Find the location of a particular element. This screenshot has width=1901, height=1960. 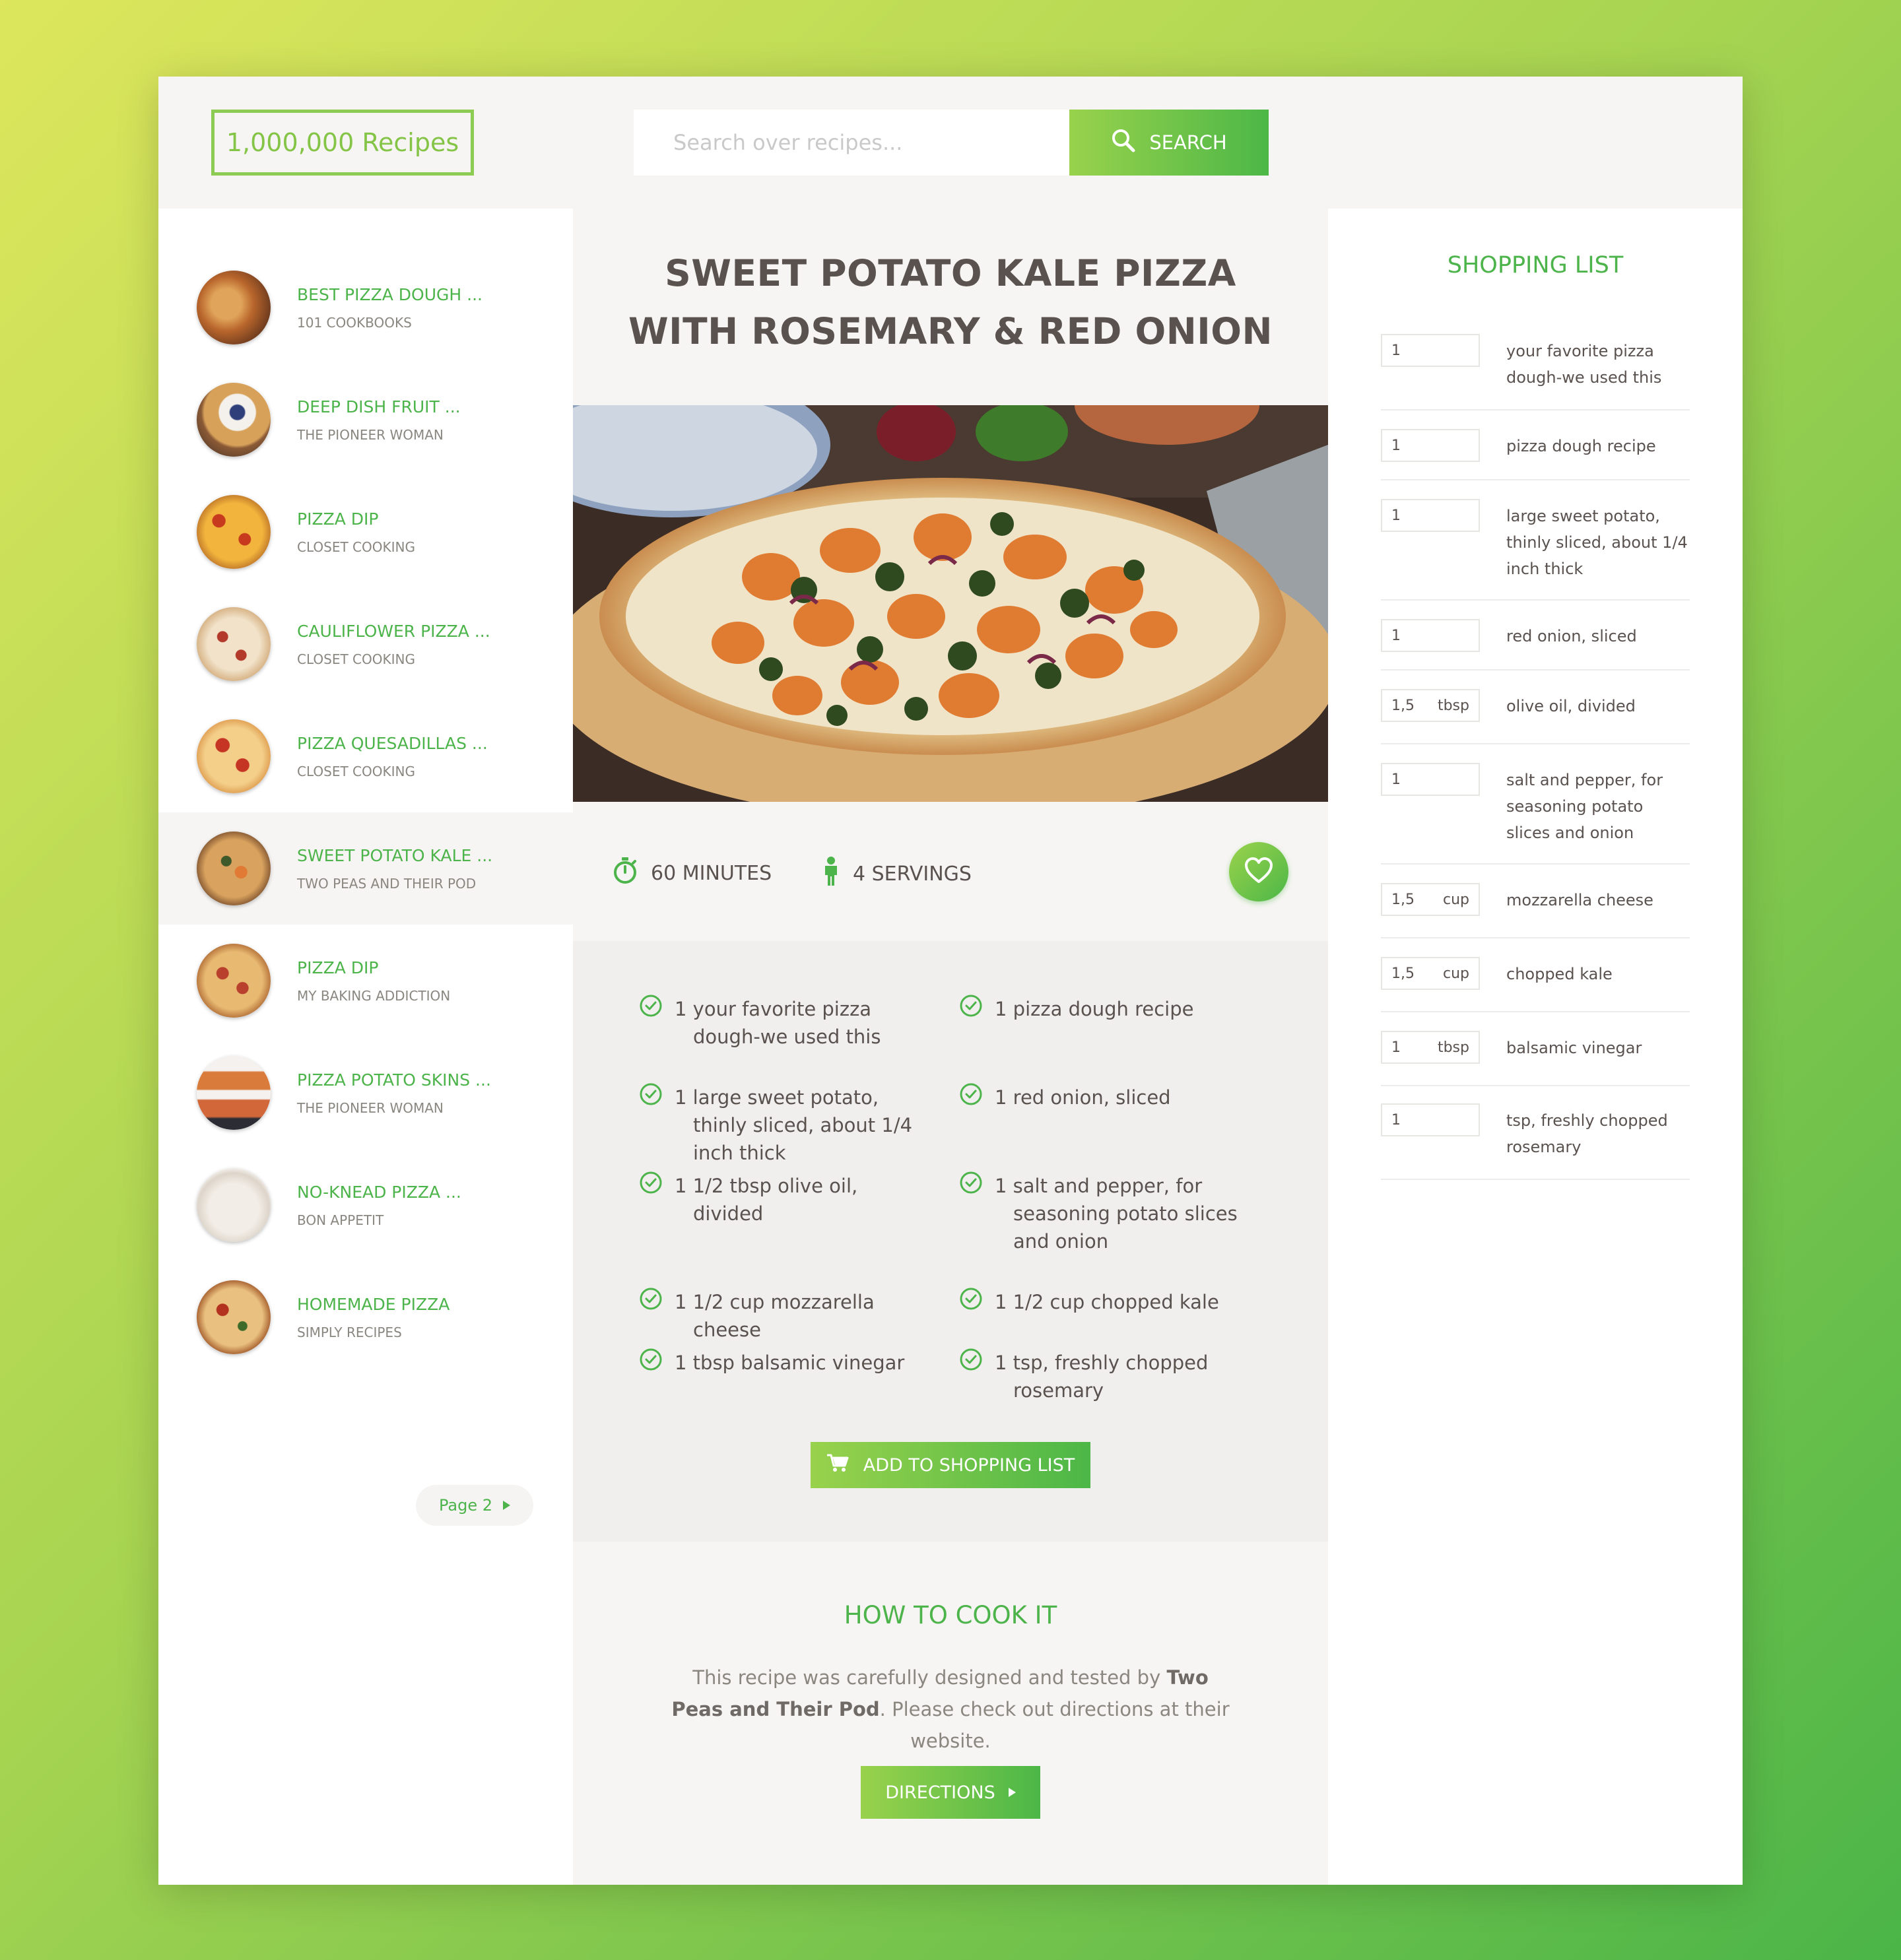

next-page-button: Page 2 is located at coordinates (474, 1505).